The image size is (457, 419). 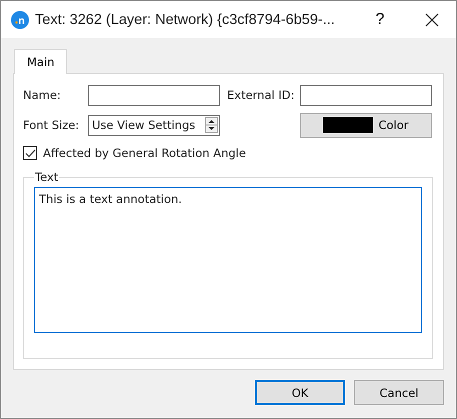 I want to click on color-button: Color, so click(x=366, y=125).